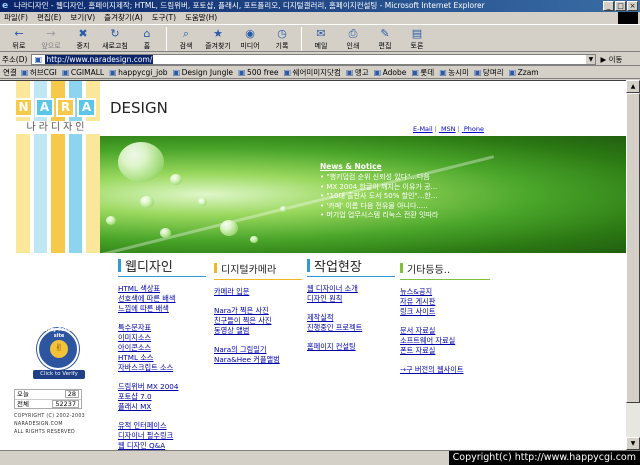  What do you see at coordinates (203, 72) in the screenshot?
I see `link-item: ▣ Design Jungle` at bounding box center [203, 72].